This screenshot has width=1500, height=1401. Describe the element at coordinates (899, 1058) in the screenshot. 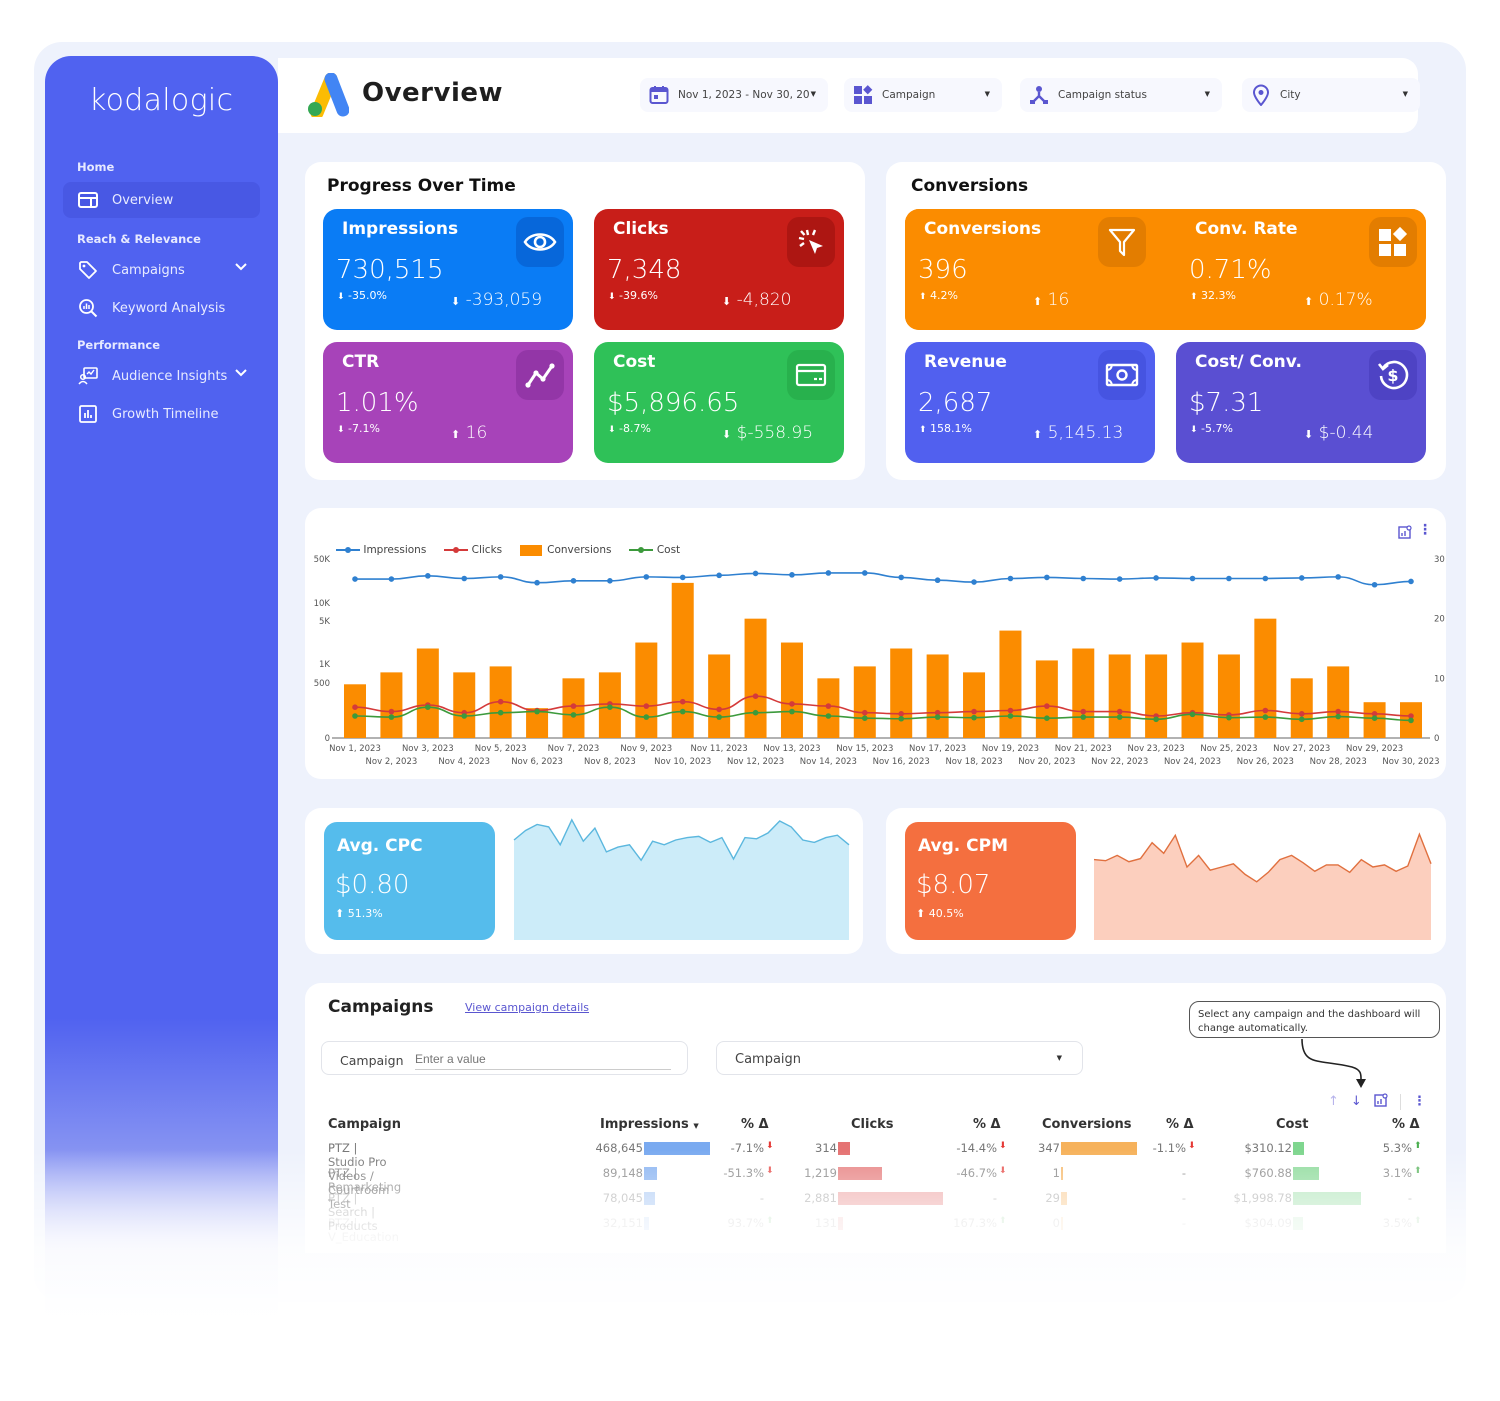

I see `campaign-dropdown: Campaign ▼` at that location.